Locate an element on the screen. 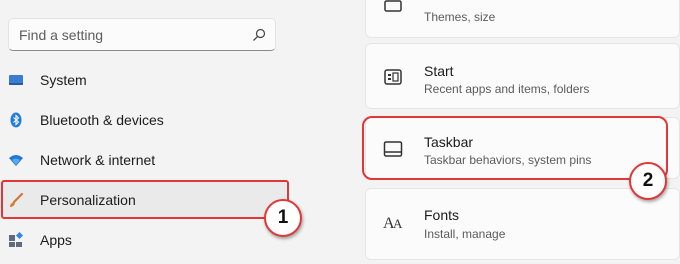 The height and width of the screenshot is (264, 680). card-start: Start Recent apps and items, folders is located at coordinates (522, 76).